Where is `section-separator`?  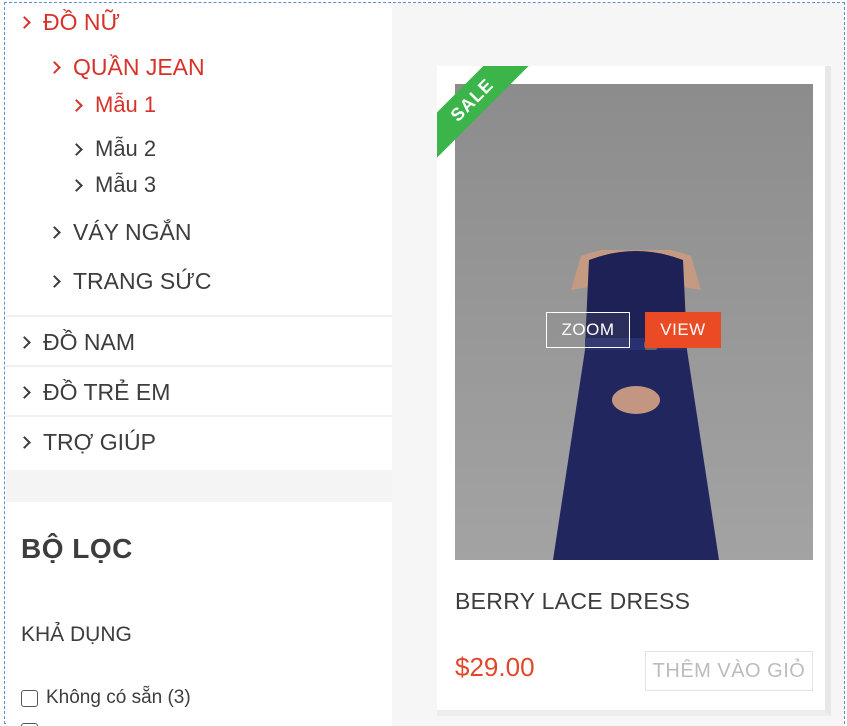
section-separator is located at coordinates (199, 486).